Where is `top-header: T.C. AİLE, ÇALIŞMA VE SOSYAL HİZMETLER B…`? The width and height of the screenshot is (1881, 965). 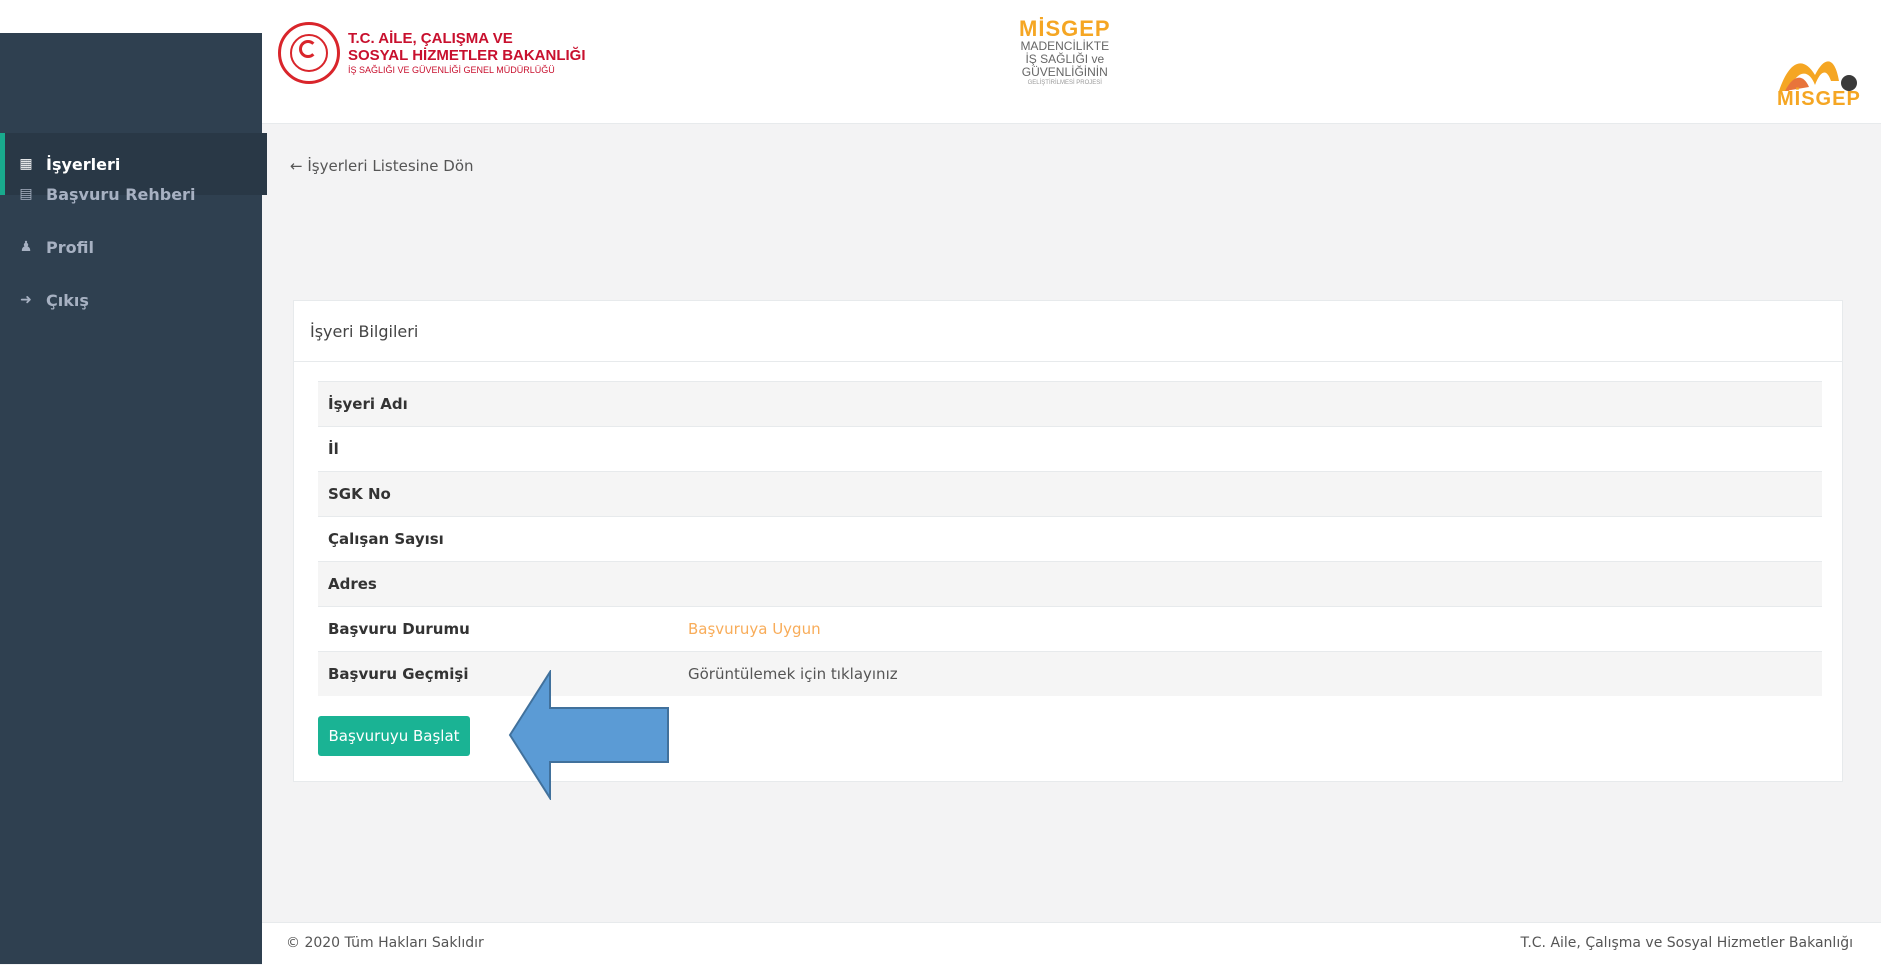
top-header: T.C. AİLE, ÇALIŞMA VE SOSYAL HİZMETLER B… is located at coordinates (1071, 62).